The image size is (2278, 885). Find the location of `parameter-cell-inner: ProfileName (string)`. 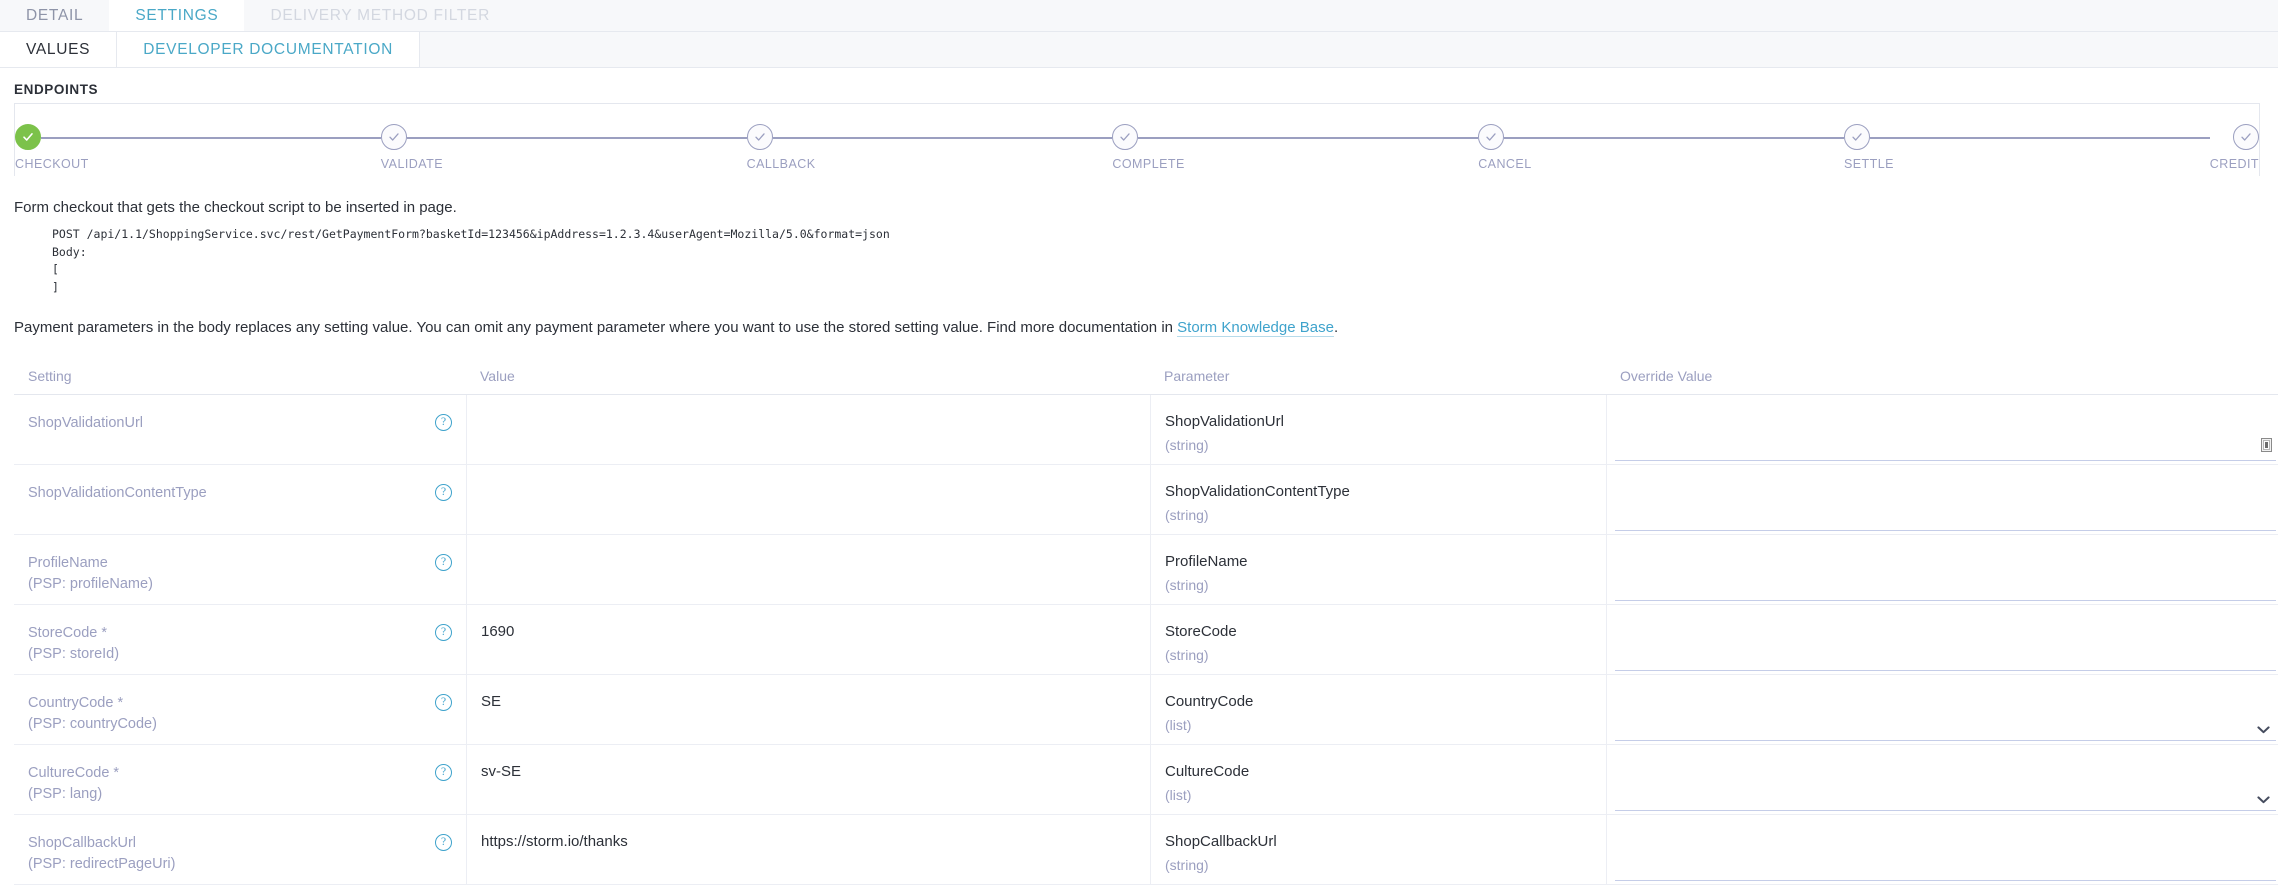

parameter-cell-inner: ProfileName (string) is located at coordinates (1378, 570).